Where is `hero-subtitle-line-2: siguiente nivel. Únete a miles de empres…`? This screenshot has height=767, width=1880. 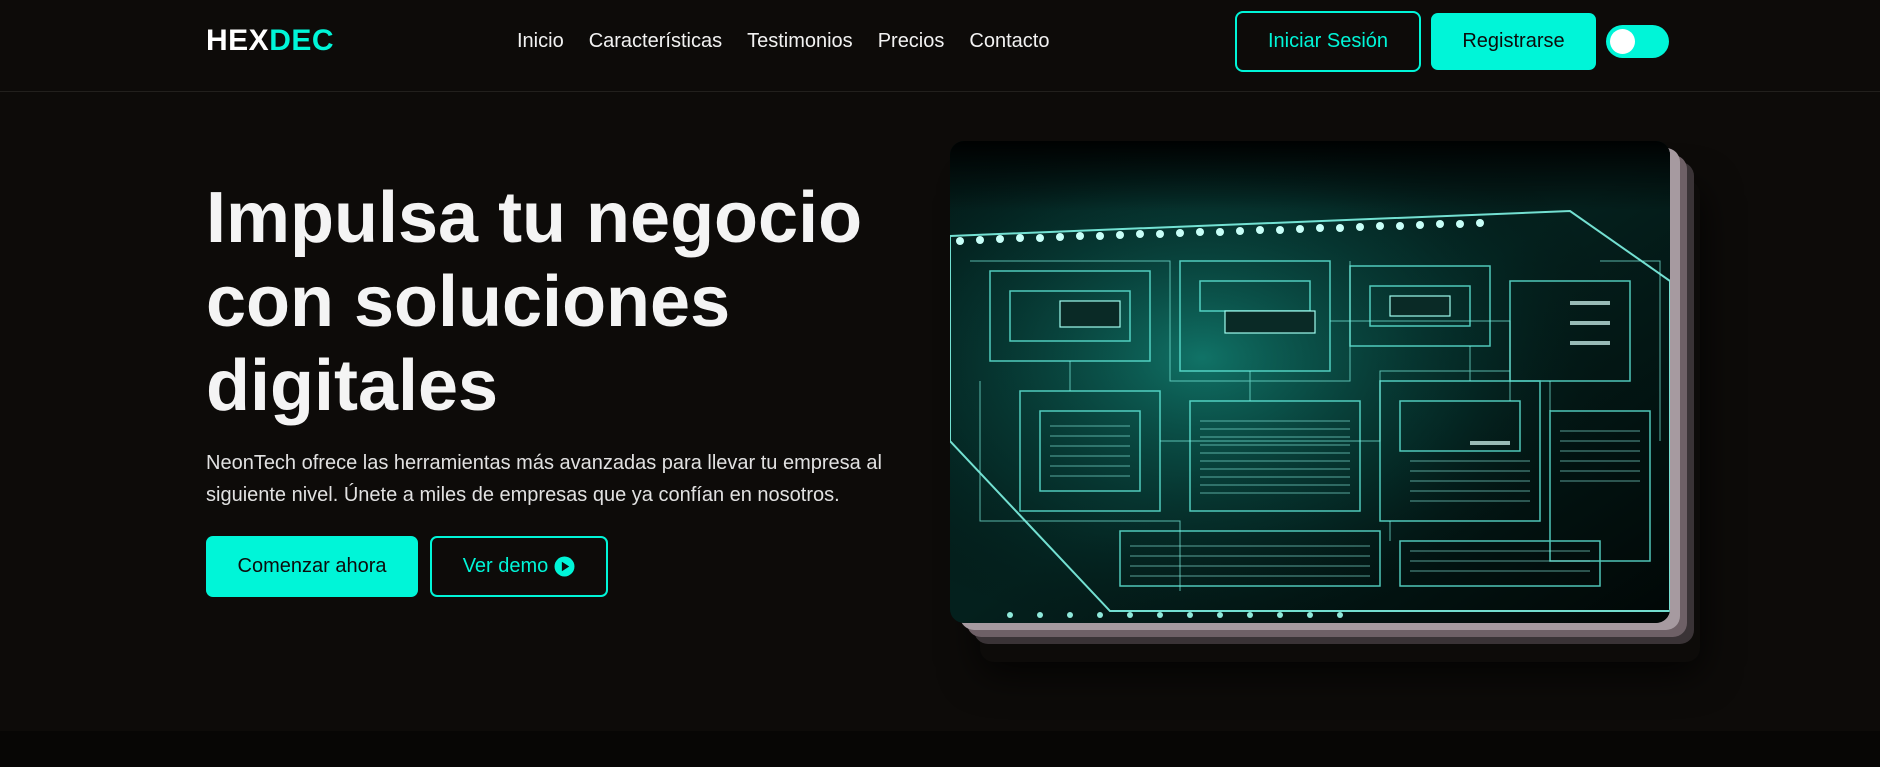
hero-subtitle-line-2: siguiente nivel. Únete a miles de empres… is located at coordinates (523, 495).